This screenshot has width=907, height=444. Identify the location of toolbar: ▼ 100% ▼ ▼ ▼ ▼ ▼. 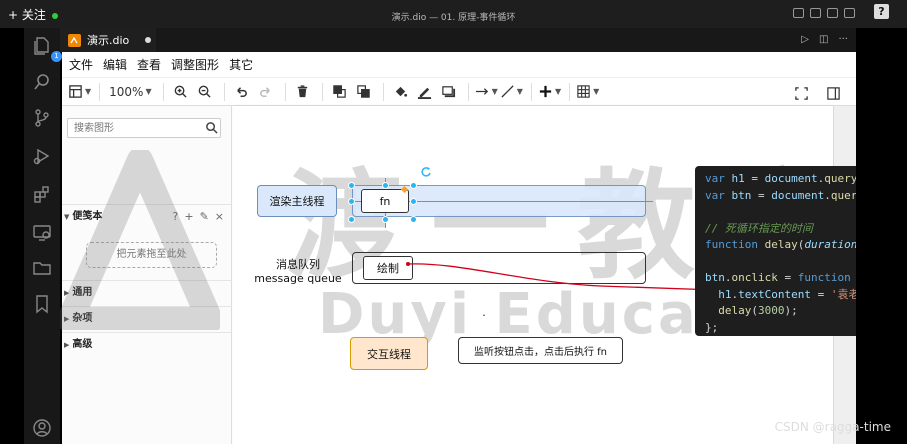
(459, 92).